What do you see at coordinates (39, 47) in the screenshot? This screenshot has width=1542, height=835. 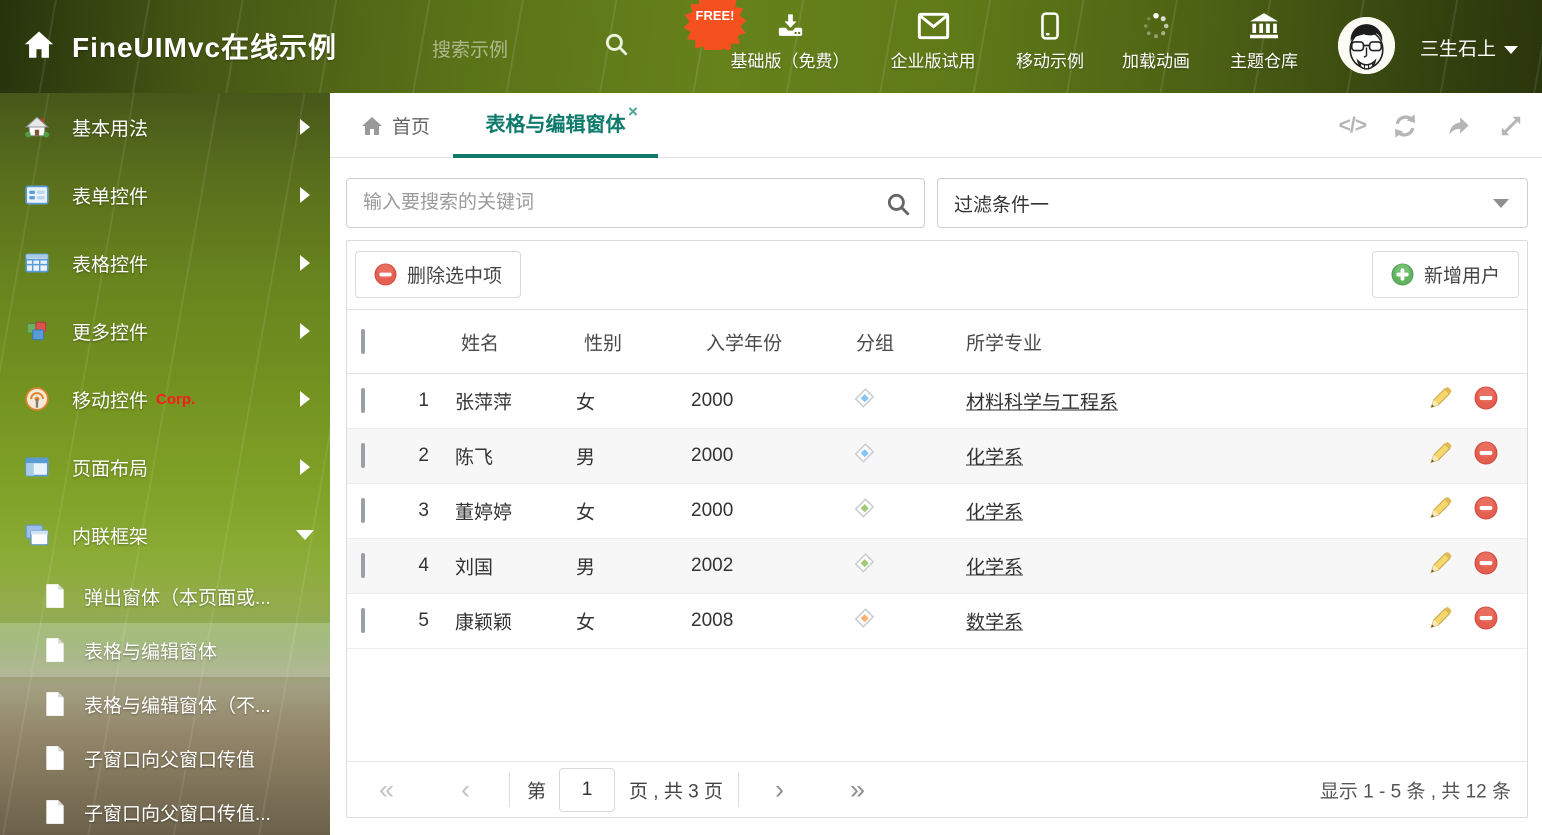 I see `home-icon` at bounding box center [39, 47].